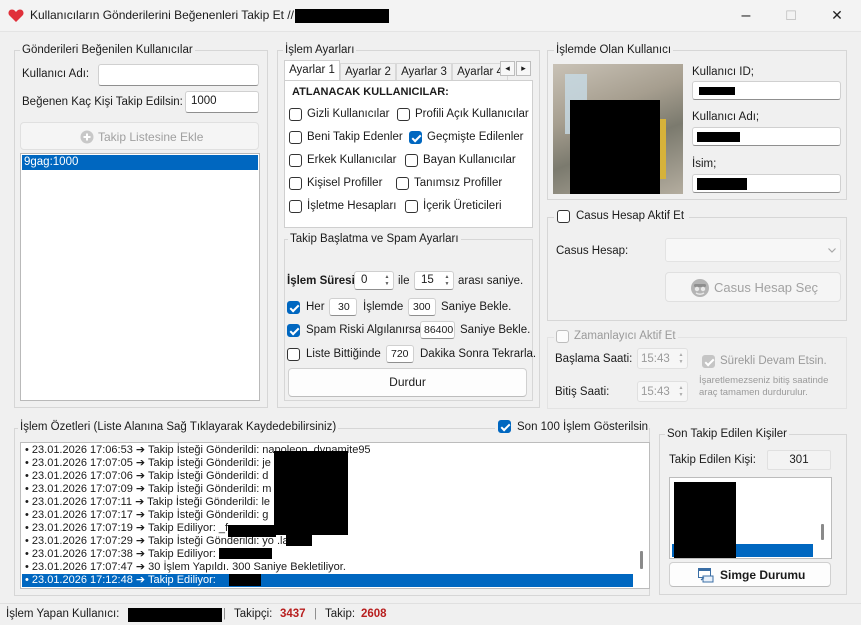  What do you see at coordinates (462, 206) in the screenshot?
I see `content-creators-label: İçerik Üreticileri` at bounding box center [462, 206].